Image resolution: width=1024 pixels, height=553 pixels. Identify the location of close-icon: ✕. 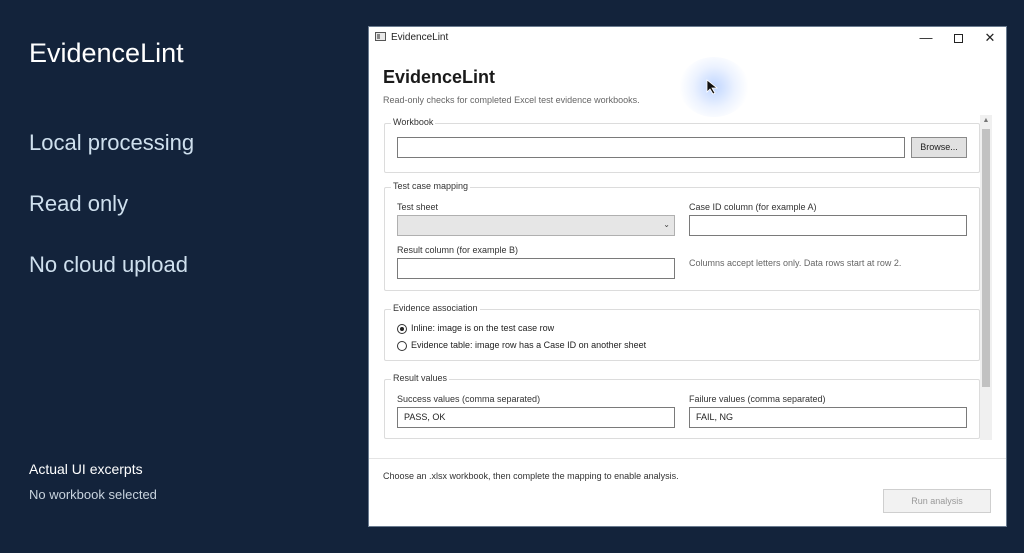
(990, 37).